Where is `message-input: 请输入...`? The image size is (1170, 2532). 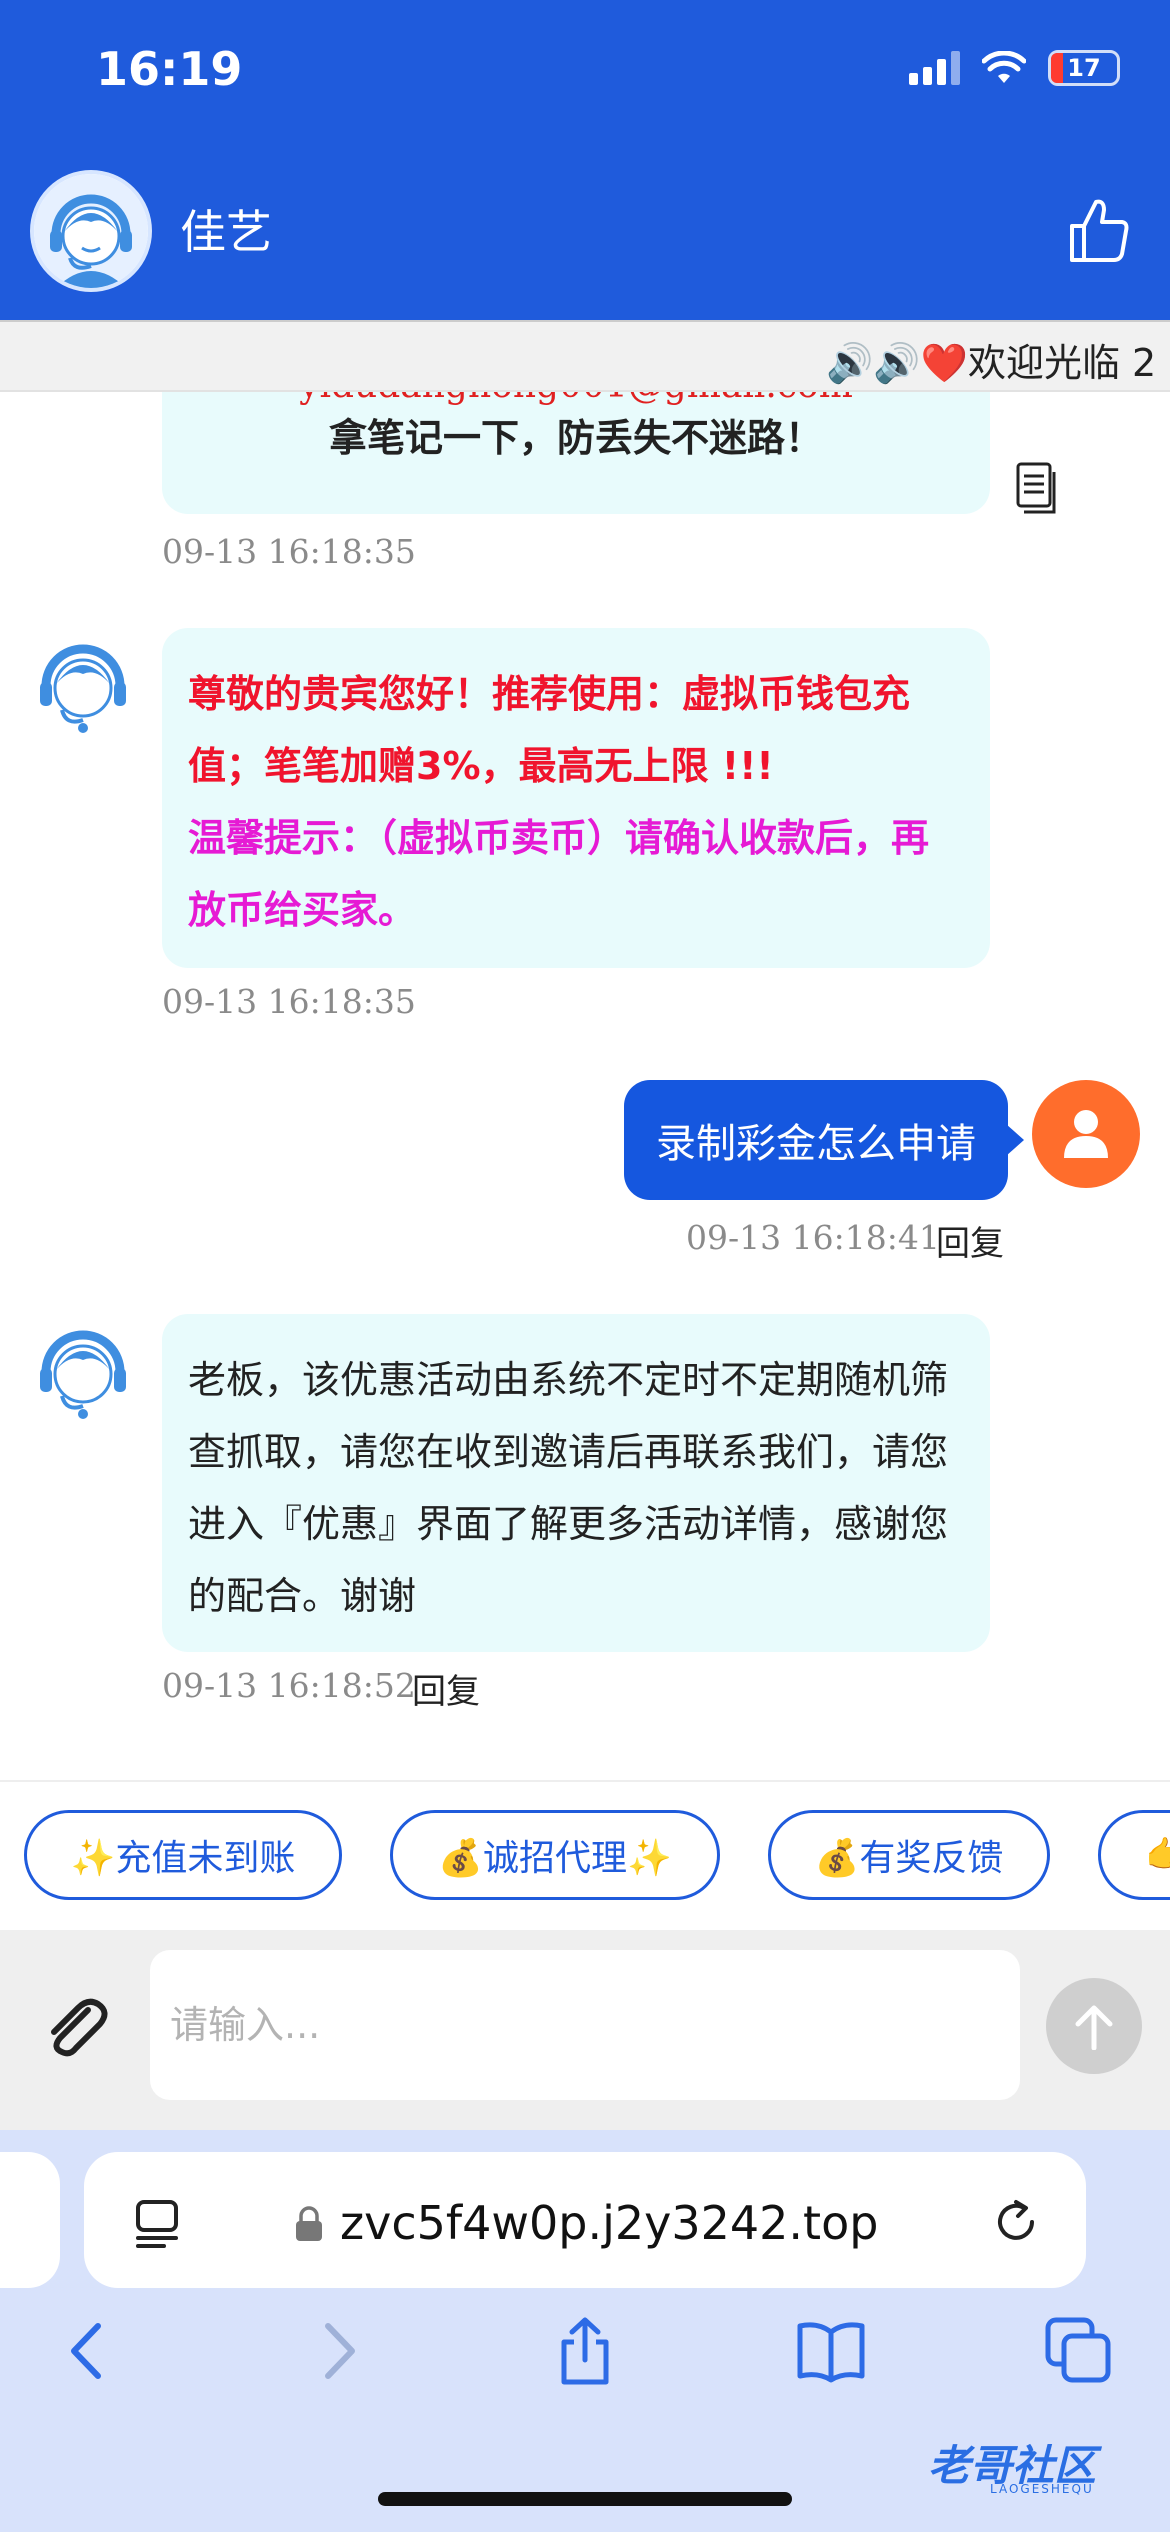
message-input: 请输入... is located at coordinates (585, 2025).